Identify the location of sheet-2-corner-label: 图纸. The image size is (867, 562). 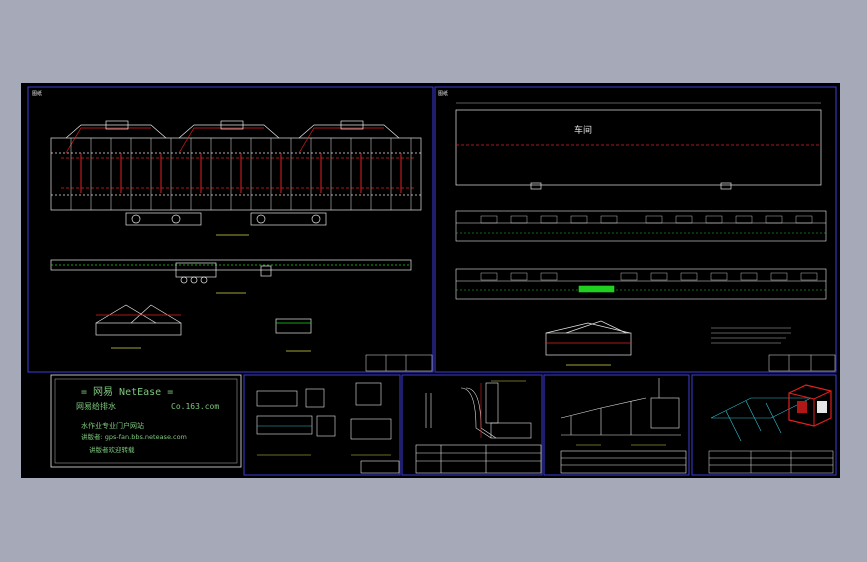
(443, 93).